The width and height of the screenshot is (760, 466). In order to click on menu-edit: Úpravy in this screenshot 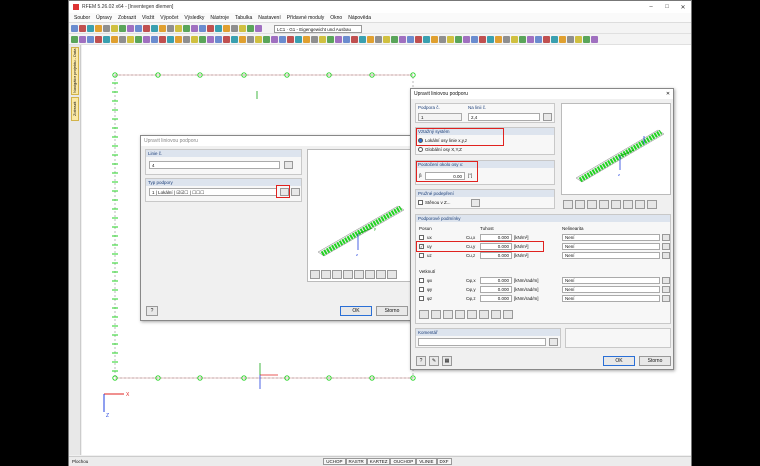, I will do `click(104, 18)`.